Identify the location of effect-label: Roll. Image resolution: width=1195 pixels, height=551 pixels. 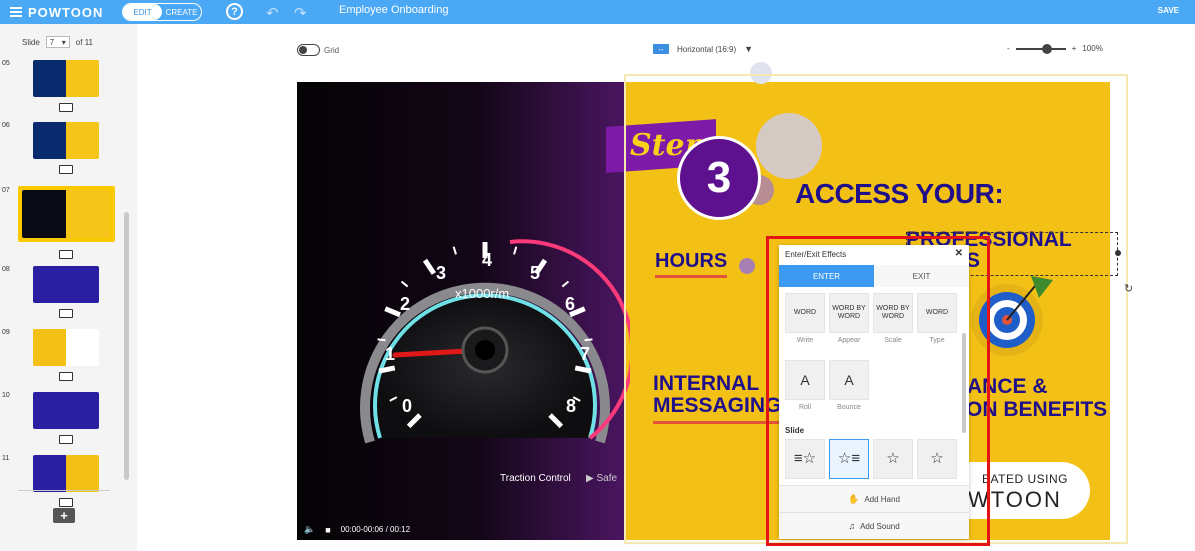
(805, 407).